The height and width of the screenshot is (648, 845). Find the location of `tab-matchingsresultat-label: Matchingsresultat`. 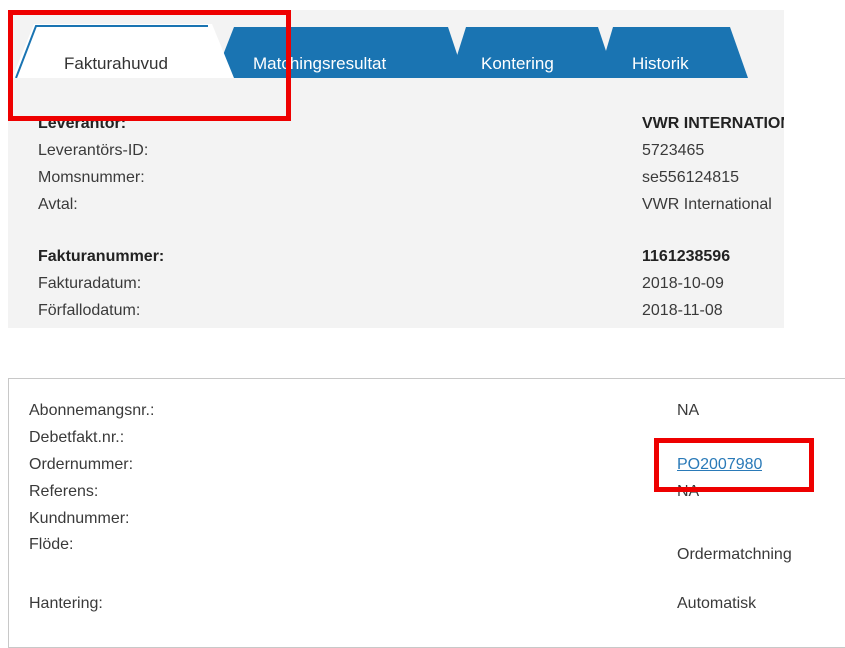

tab-matchingsresultat-label: Matchingsresultat is located at coordinates (320, 63).